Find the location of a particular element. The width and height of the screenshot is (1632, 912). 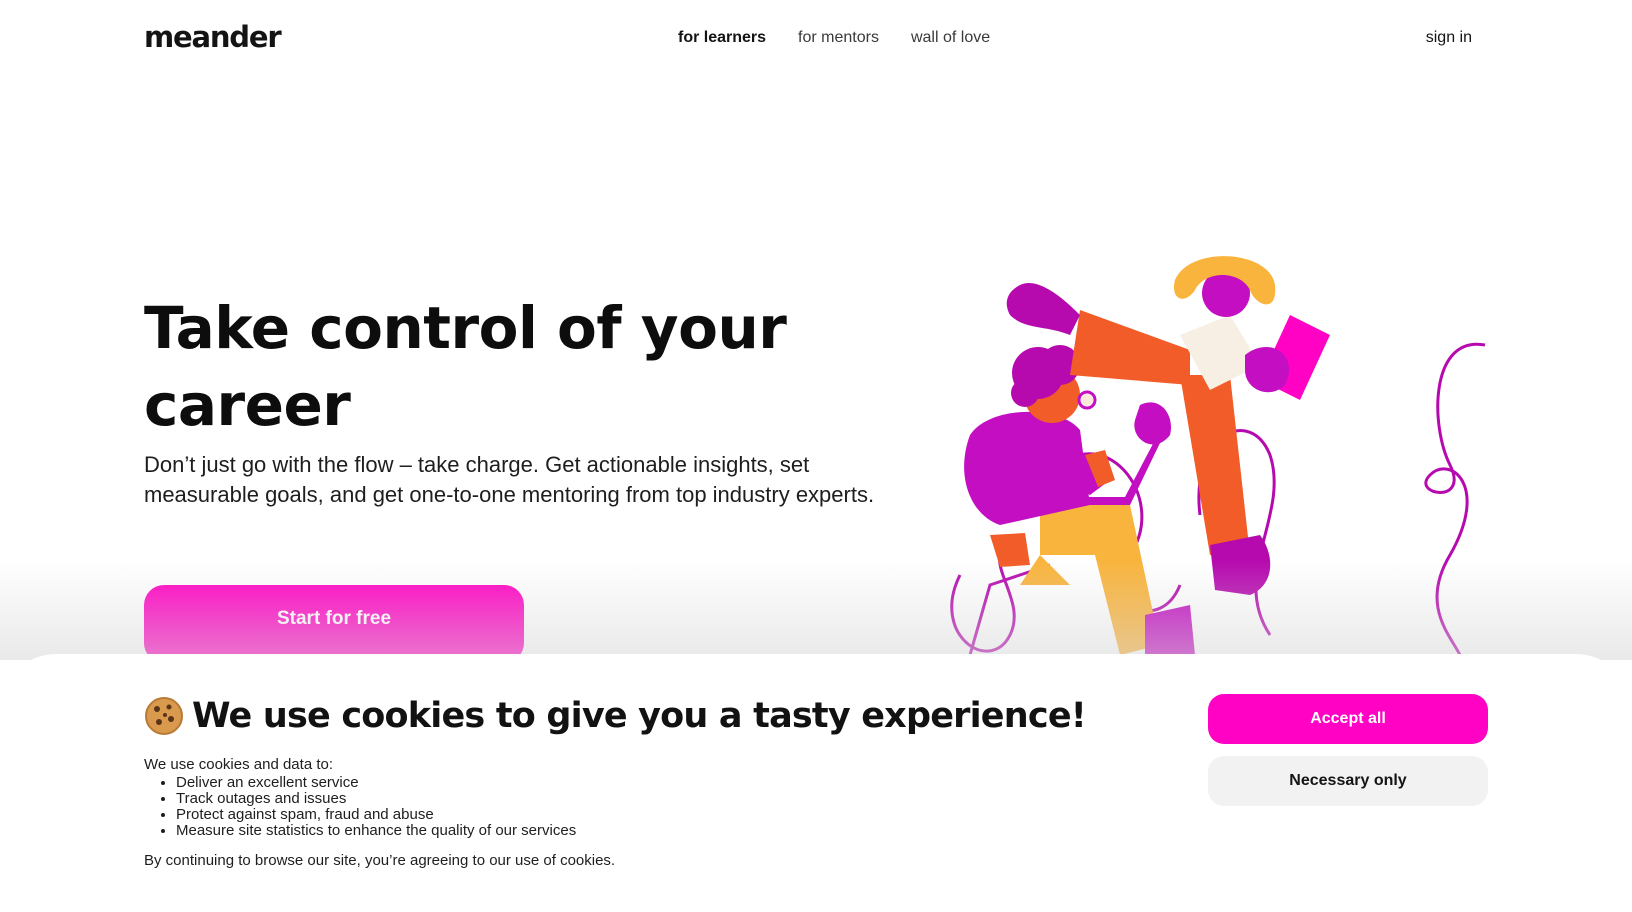

accept-all-button: Accept all is located at coordinates (1348, 719).